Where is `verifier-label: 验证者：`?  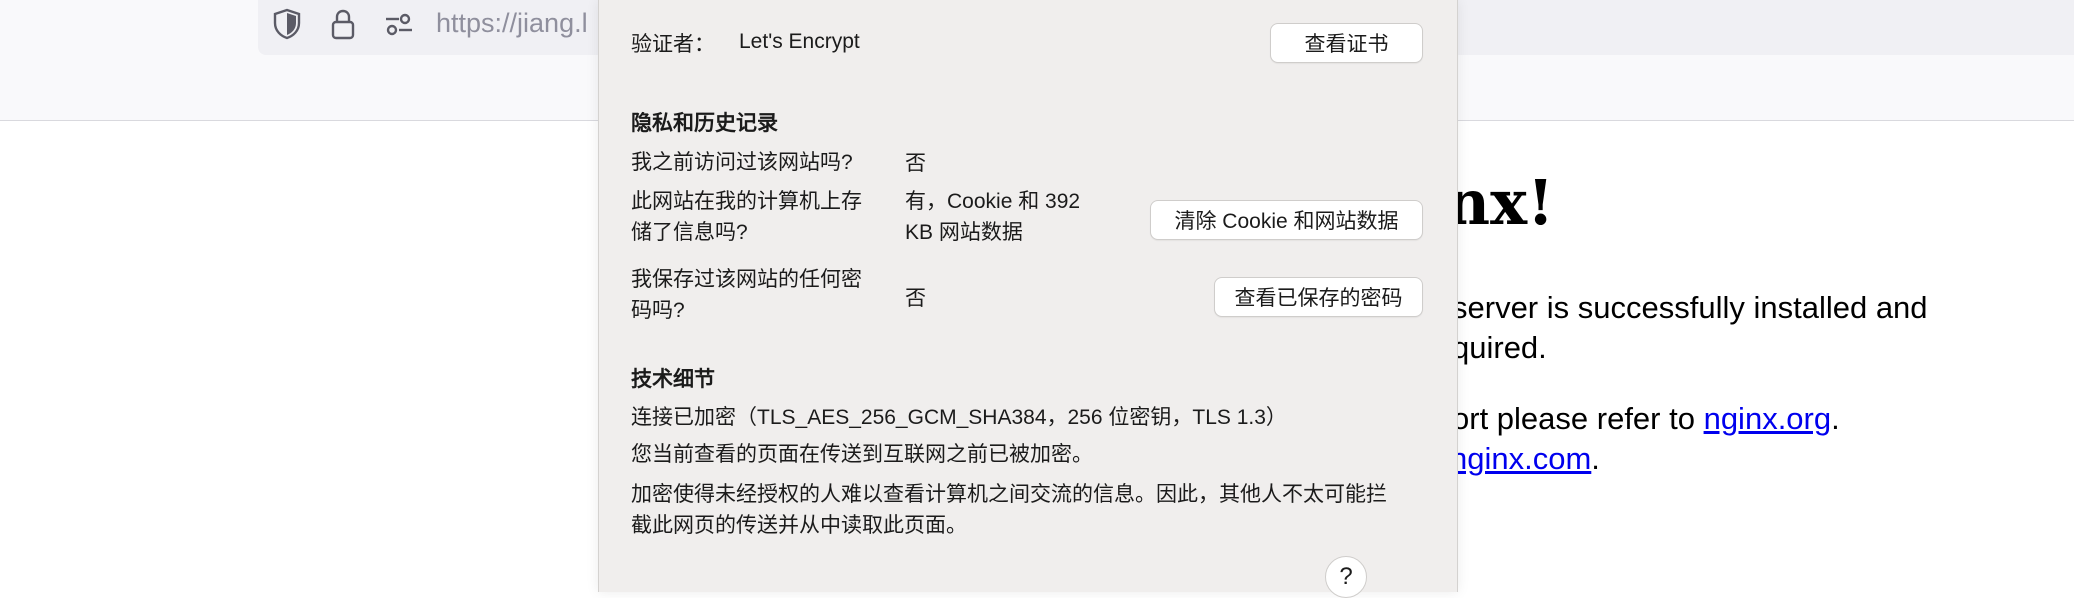
verifier-label: 验证者： is located at coordinates (673, 44).